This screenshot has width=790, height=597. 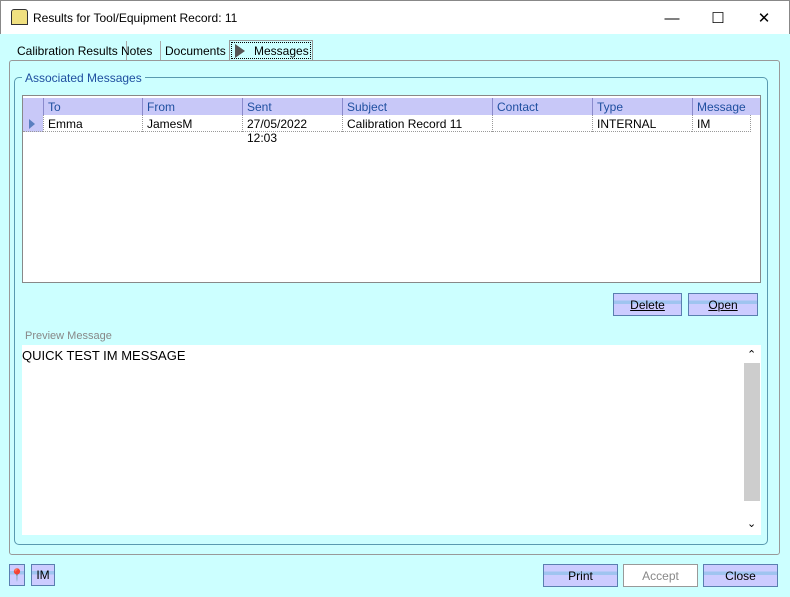 I want to click on tab-messages-label: Messages, so click(x=281, y=51).